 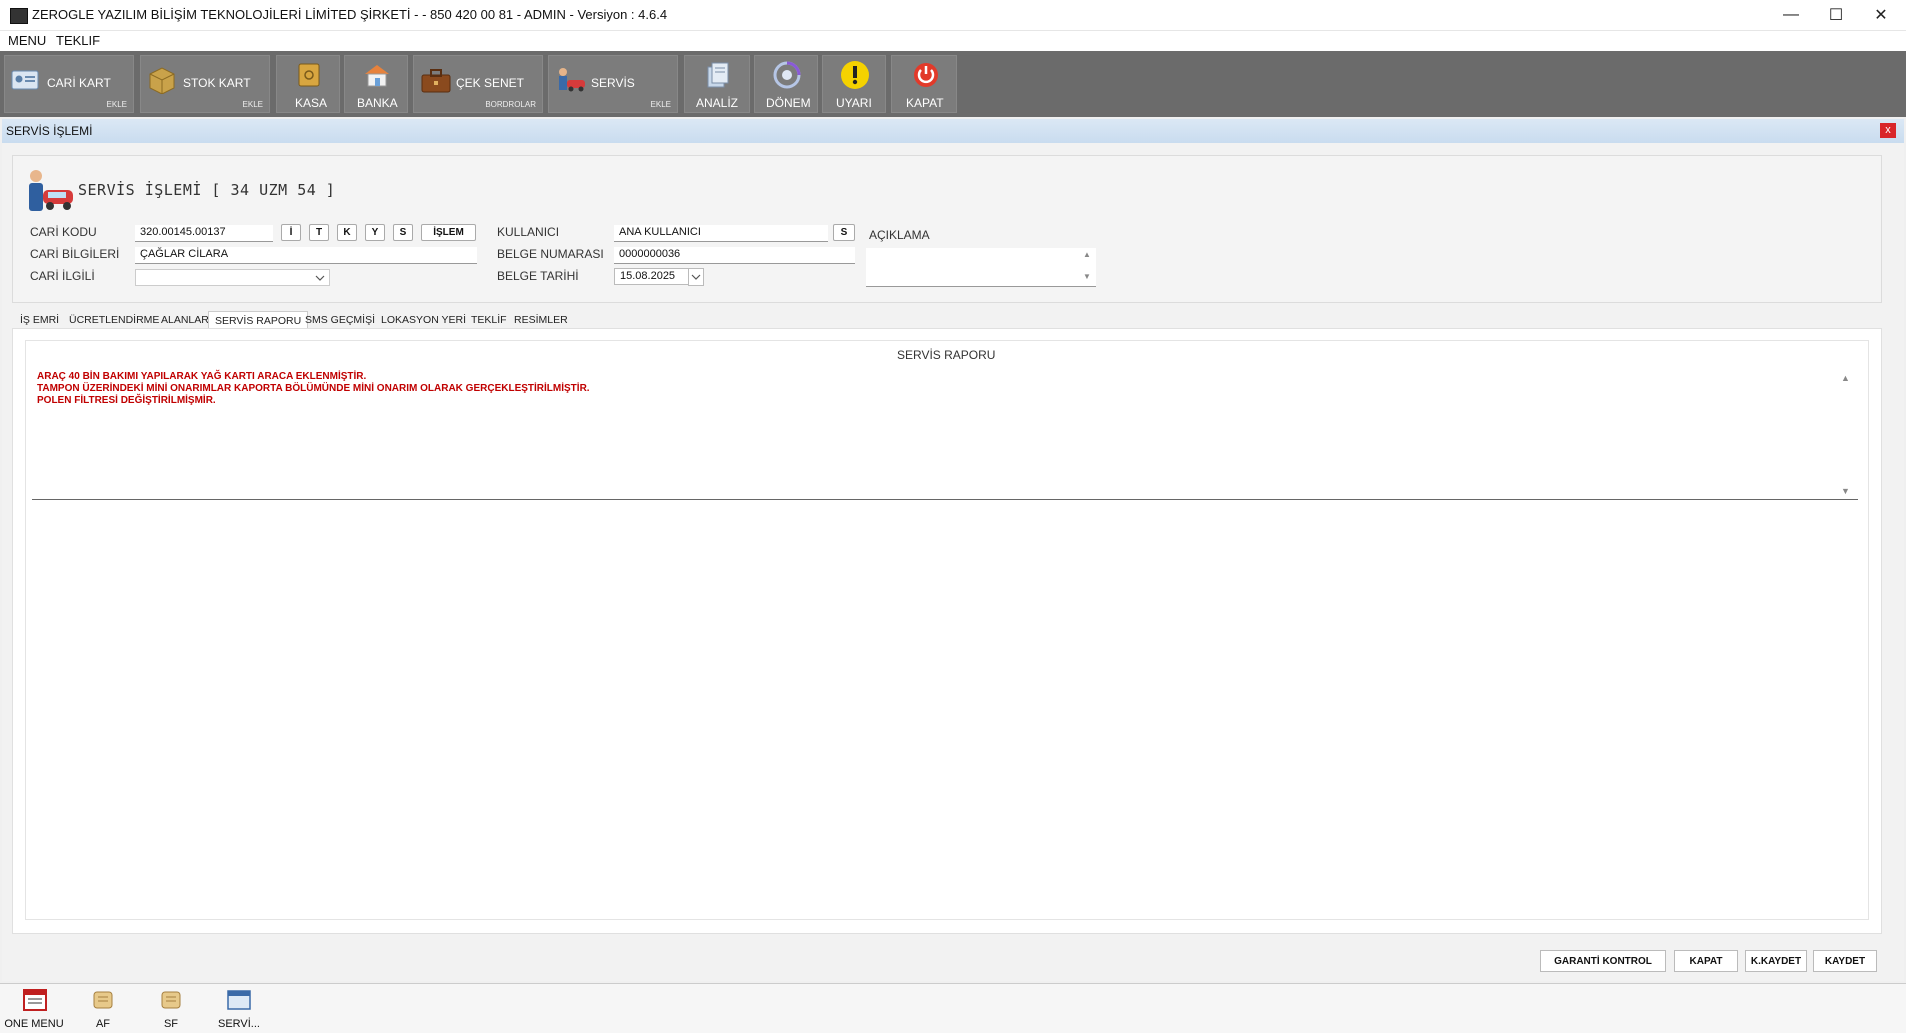 What do you see at coordinates (78, 40) in the screenshot?
I see `menu-item-teklif: TEKLIF` at bounding box center [78, 40].